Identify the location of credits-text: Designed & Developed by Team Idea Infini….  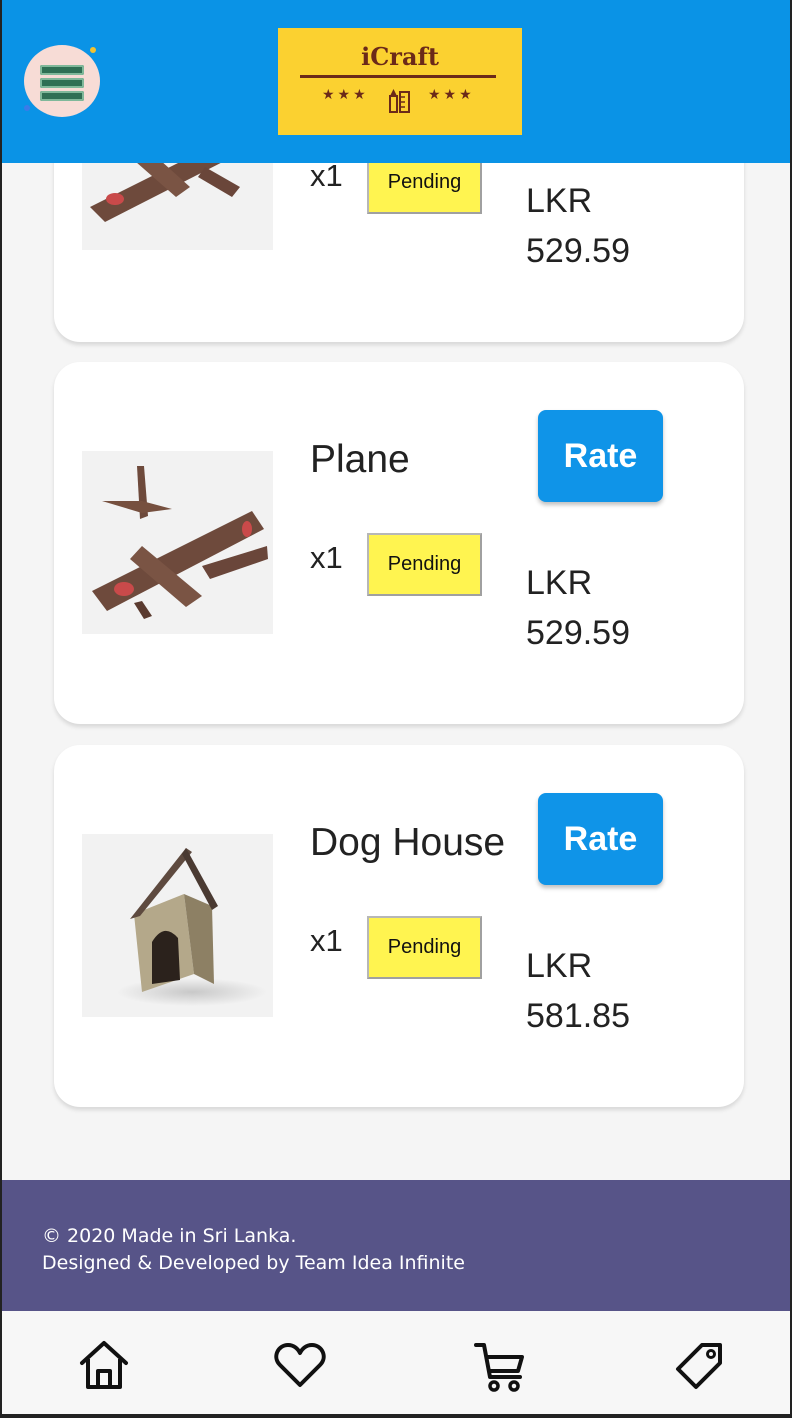
(253, 1263).